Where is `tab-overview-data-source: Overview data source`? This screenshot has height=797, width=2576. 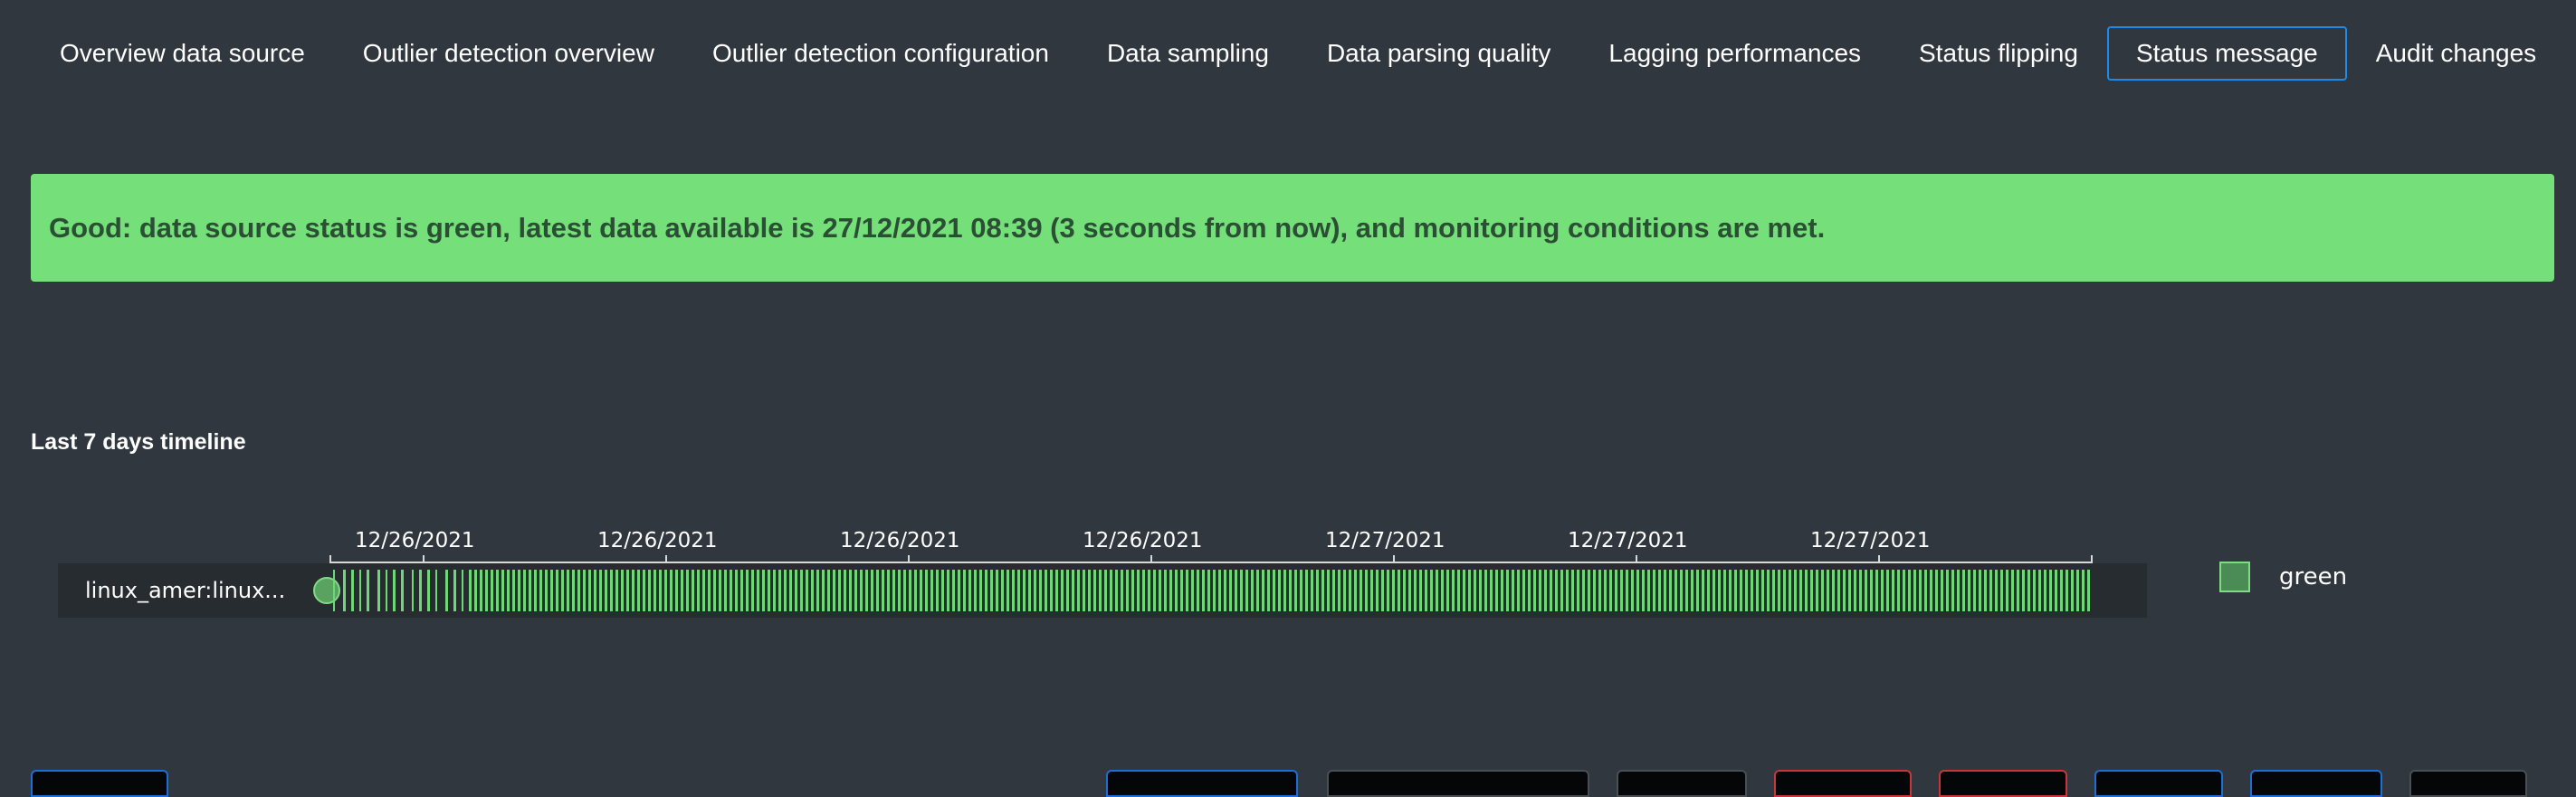 tab-overview-data-source: Overview data source is located at coordinates (182, 53).